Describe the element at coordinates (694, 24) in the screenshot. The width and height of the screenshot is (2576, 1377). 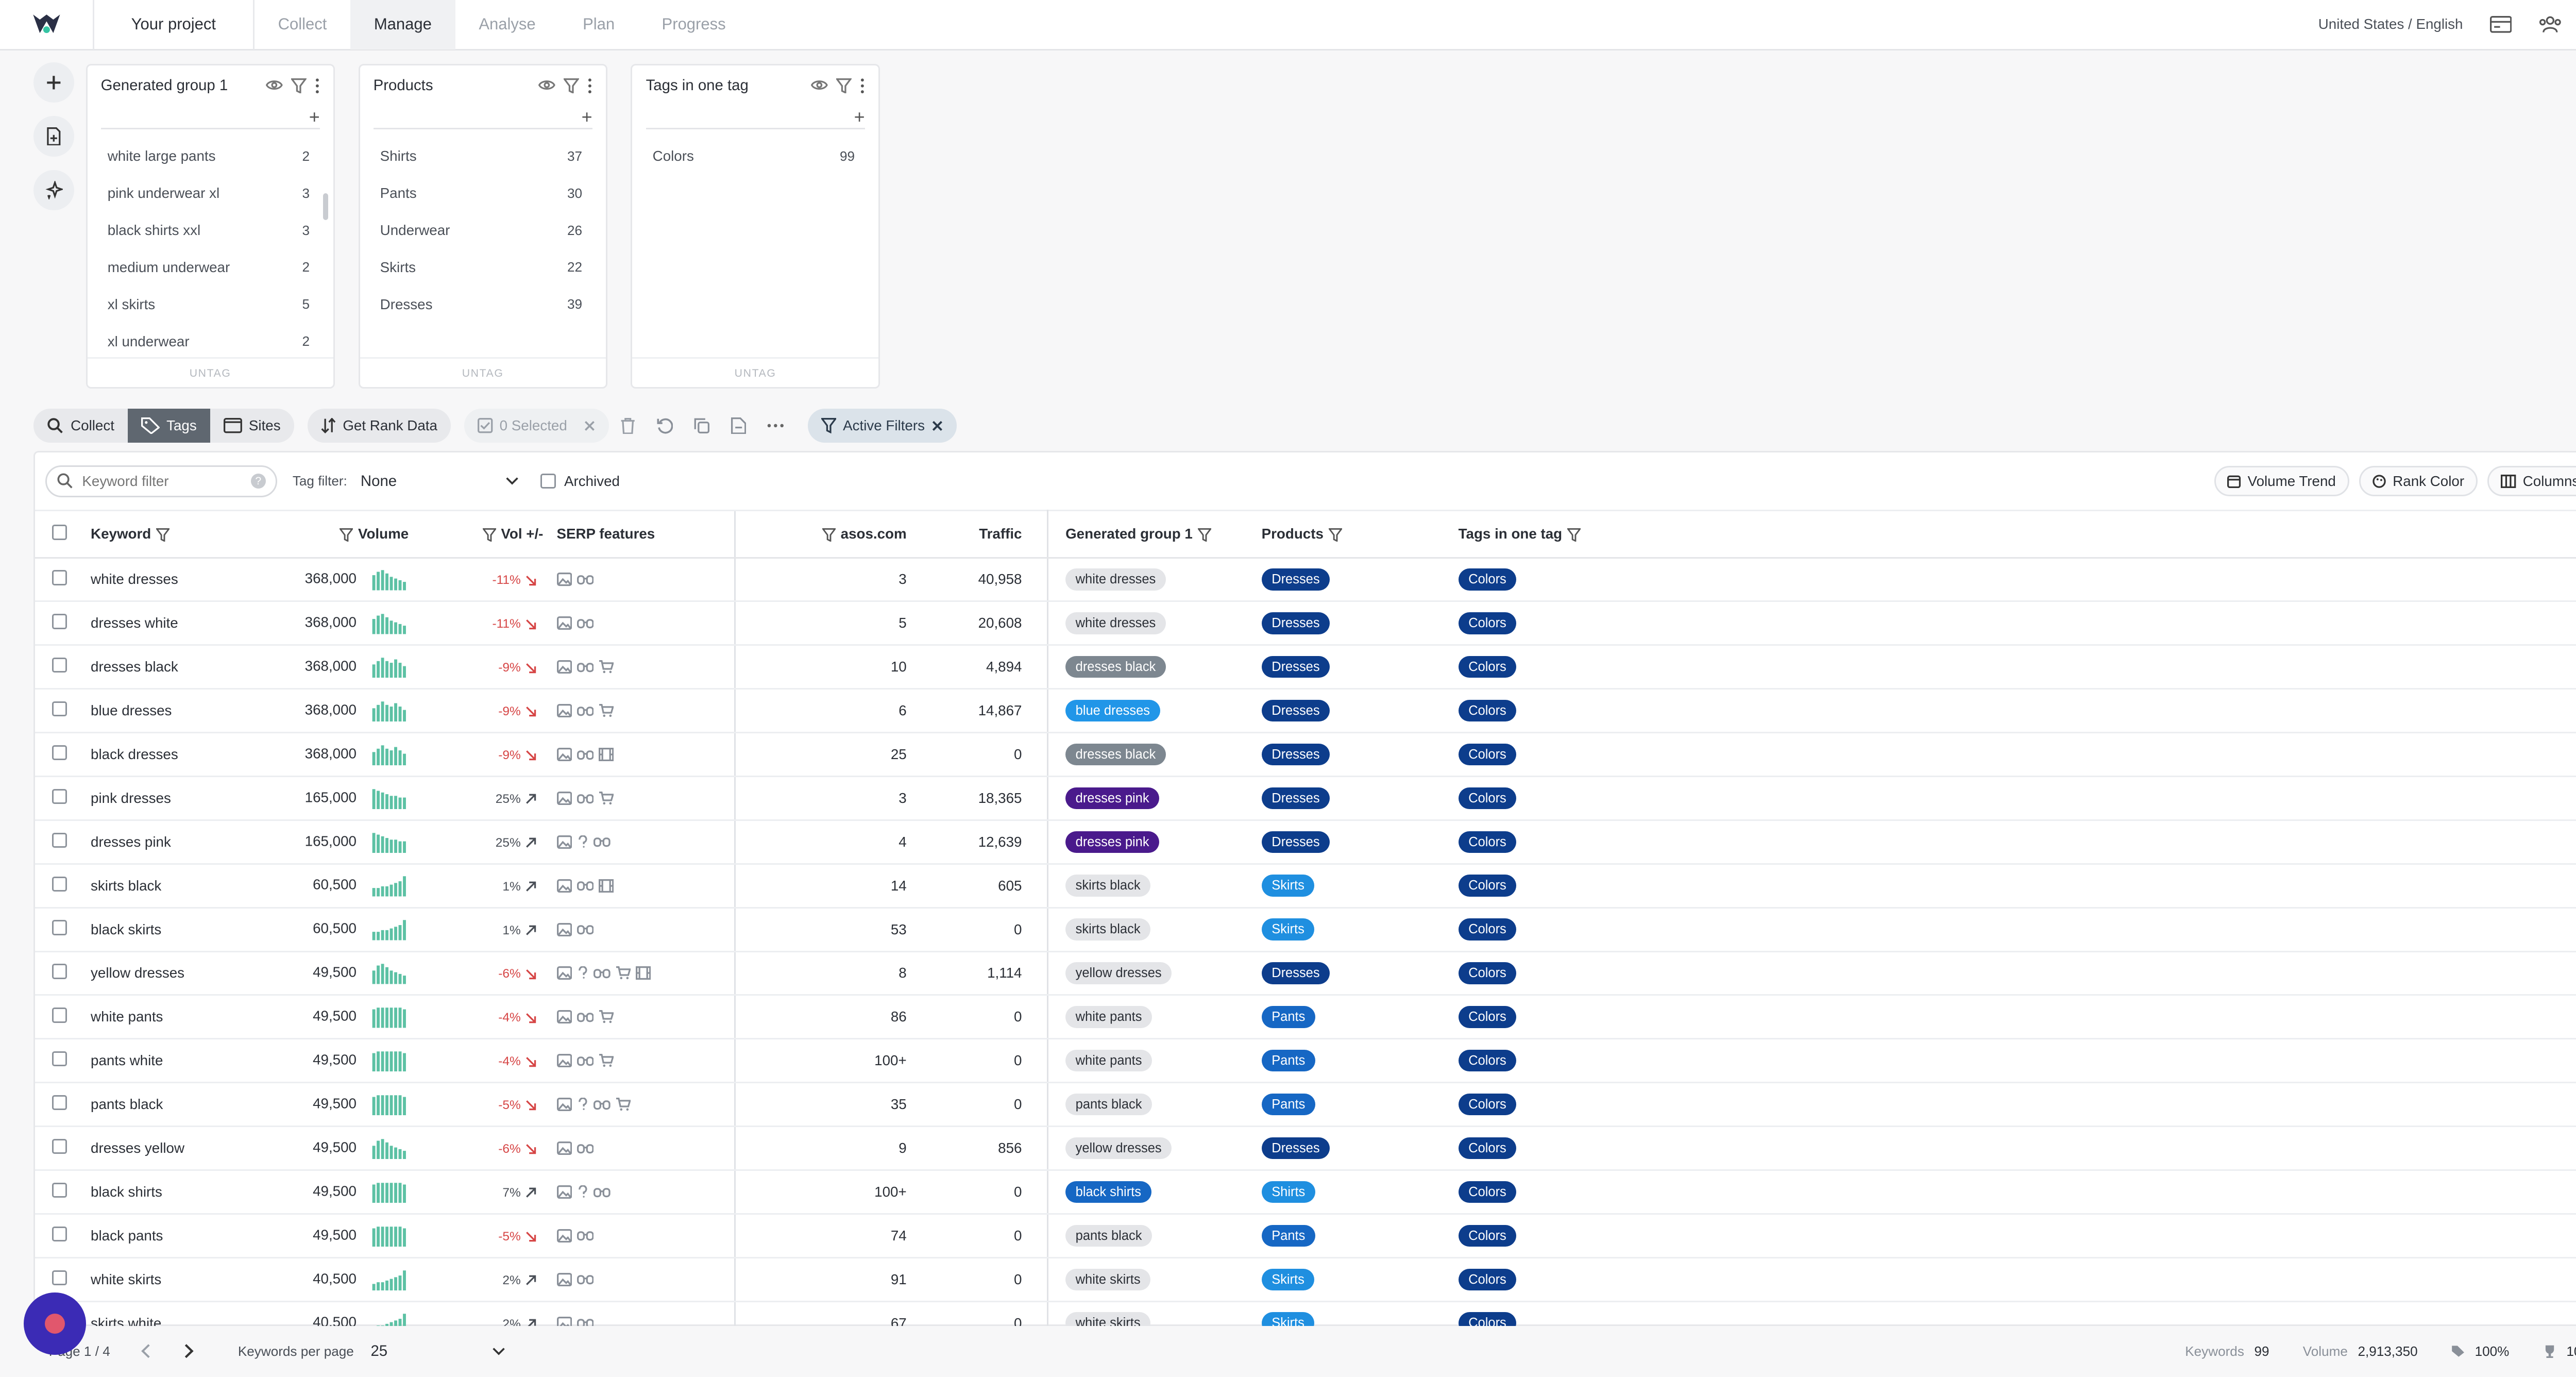
I see `tab-progress: Progress` at that location.